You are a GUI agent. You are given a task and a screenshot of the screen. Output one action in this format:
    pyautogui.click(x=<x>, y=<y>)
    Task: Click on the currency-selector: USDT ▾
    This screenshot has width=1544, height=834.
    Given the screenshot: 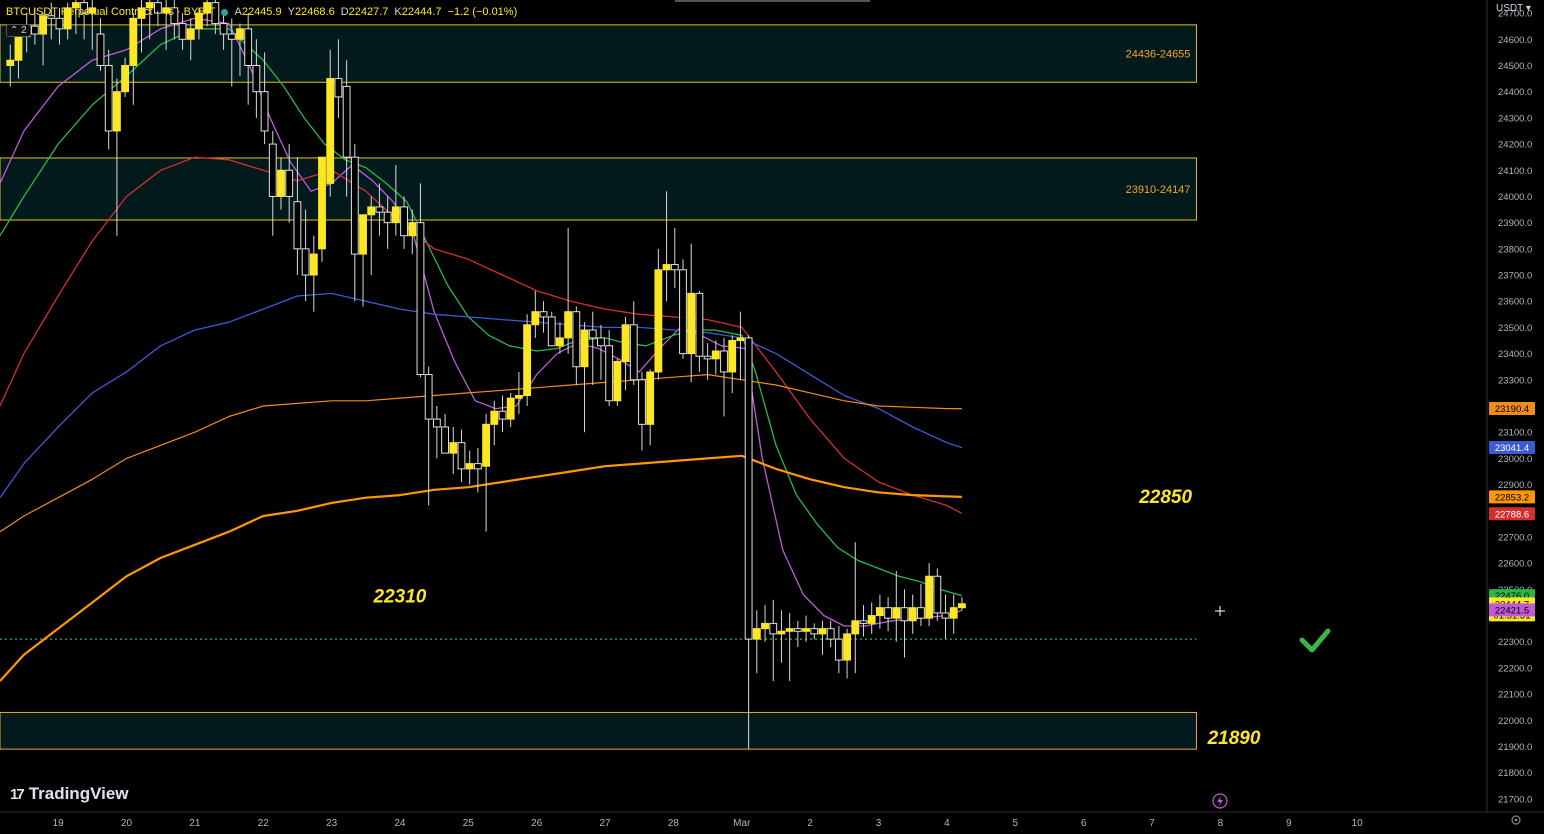 What is the action you would take?
    pyautogui.click(x=1513, y=8)
    